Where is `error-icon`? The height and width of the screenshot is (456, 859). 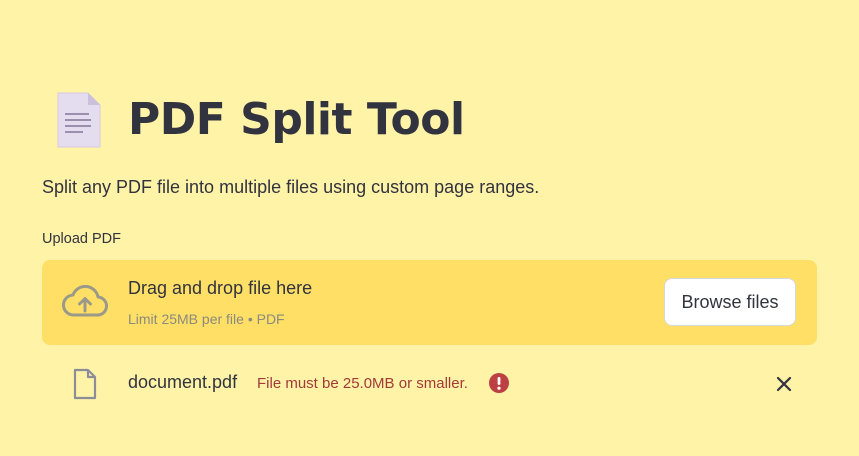 error-icon is located at coordinates (499, 383).